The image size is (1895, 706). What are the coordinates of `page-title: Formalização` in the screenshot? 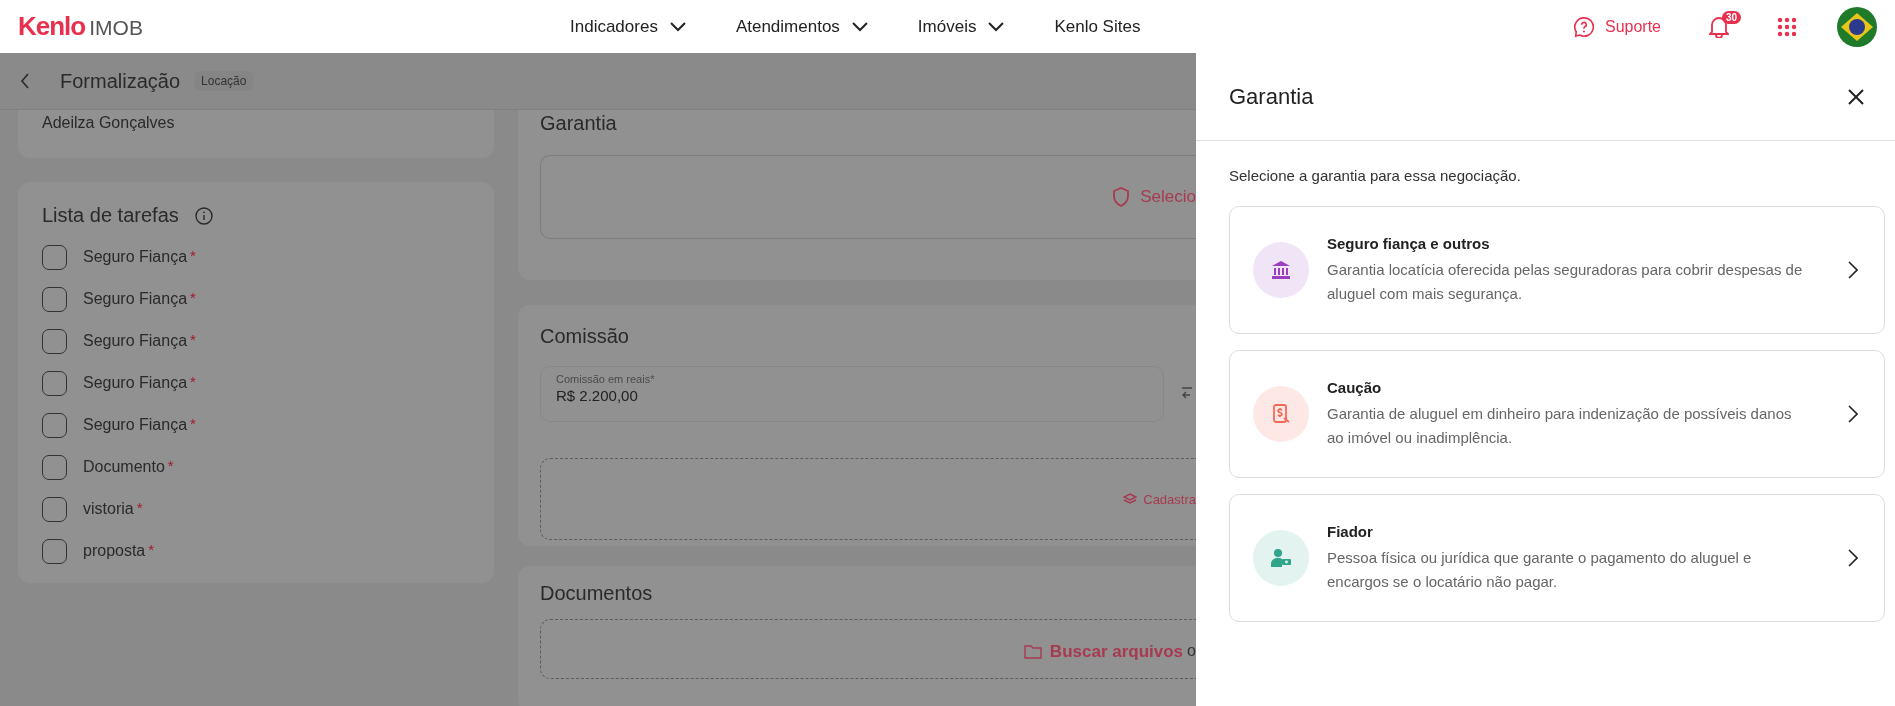 It's located at (120, 81).